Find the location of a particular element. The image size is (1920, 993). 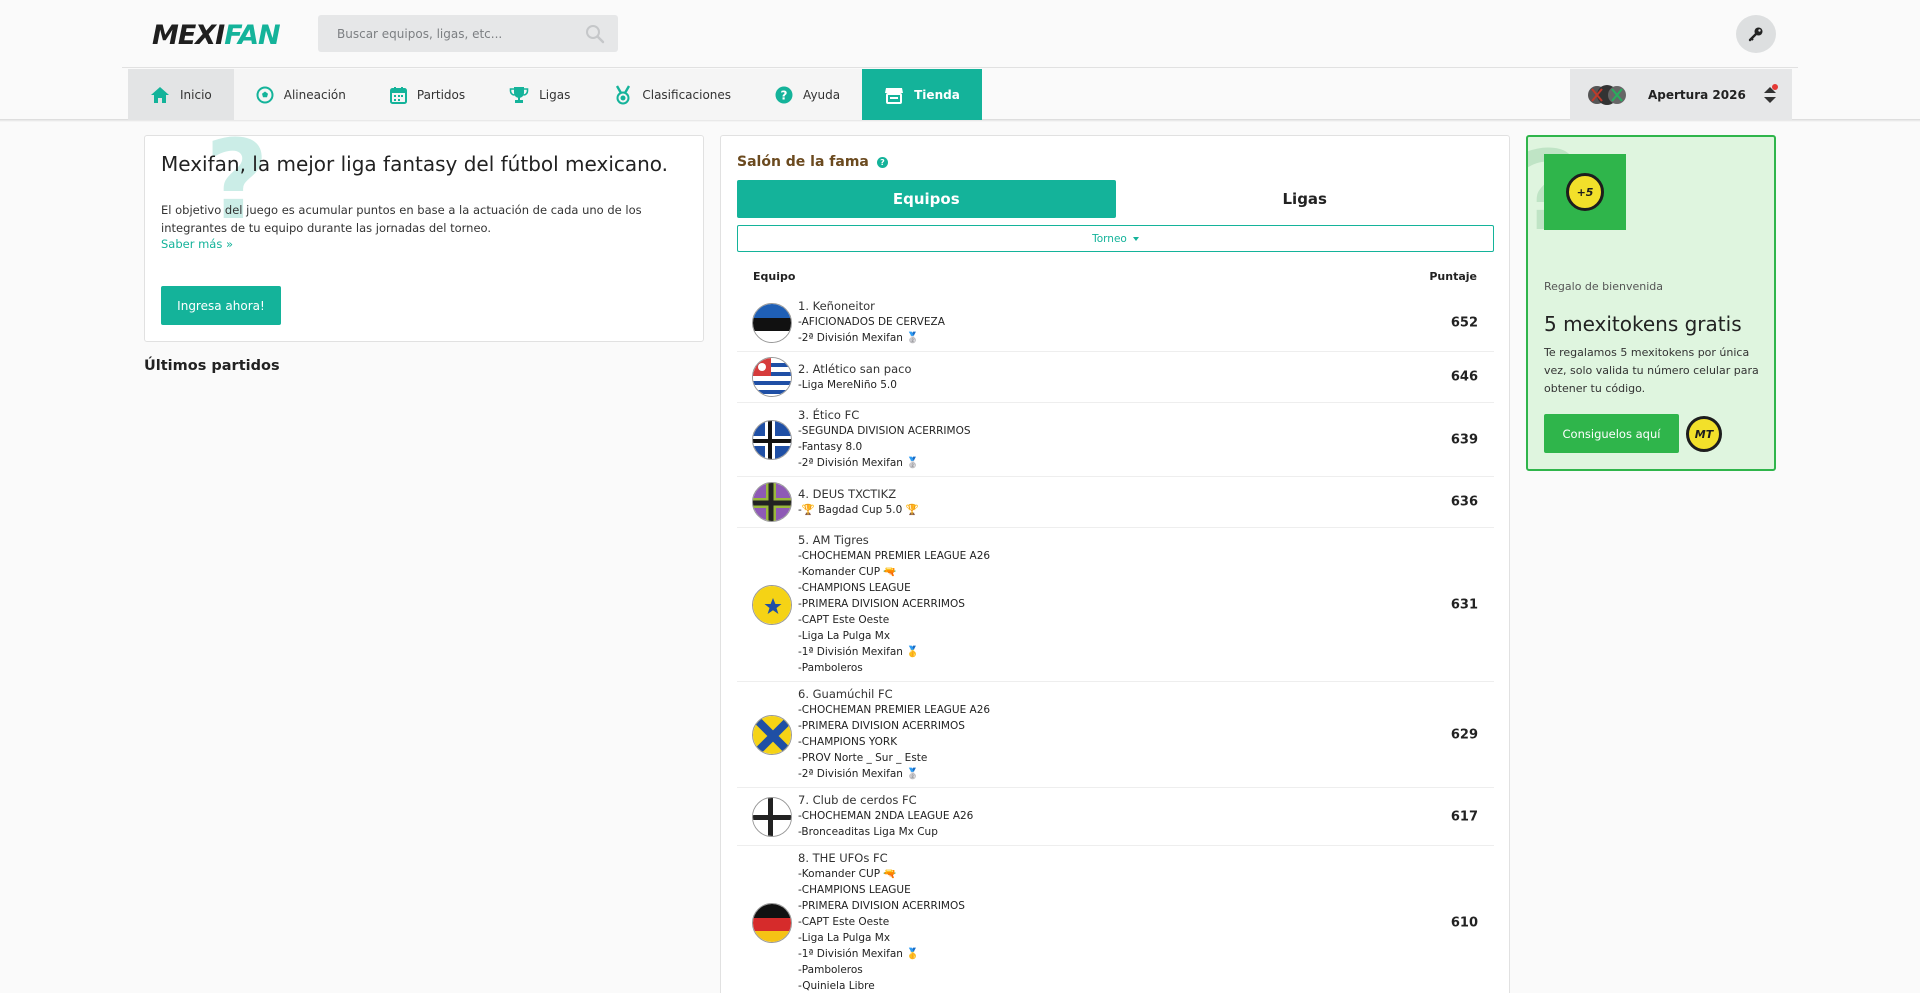

nav-label: Clasificaciones is located at coordinates (687, 94).